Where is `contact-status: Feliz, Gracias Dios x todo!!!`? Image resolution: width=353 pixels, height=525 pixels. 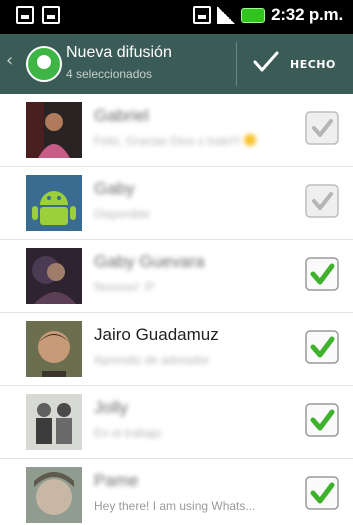
contact-status: Feliz, Gracias Dios x todo!!! is located at coordinates (175, 141).